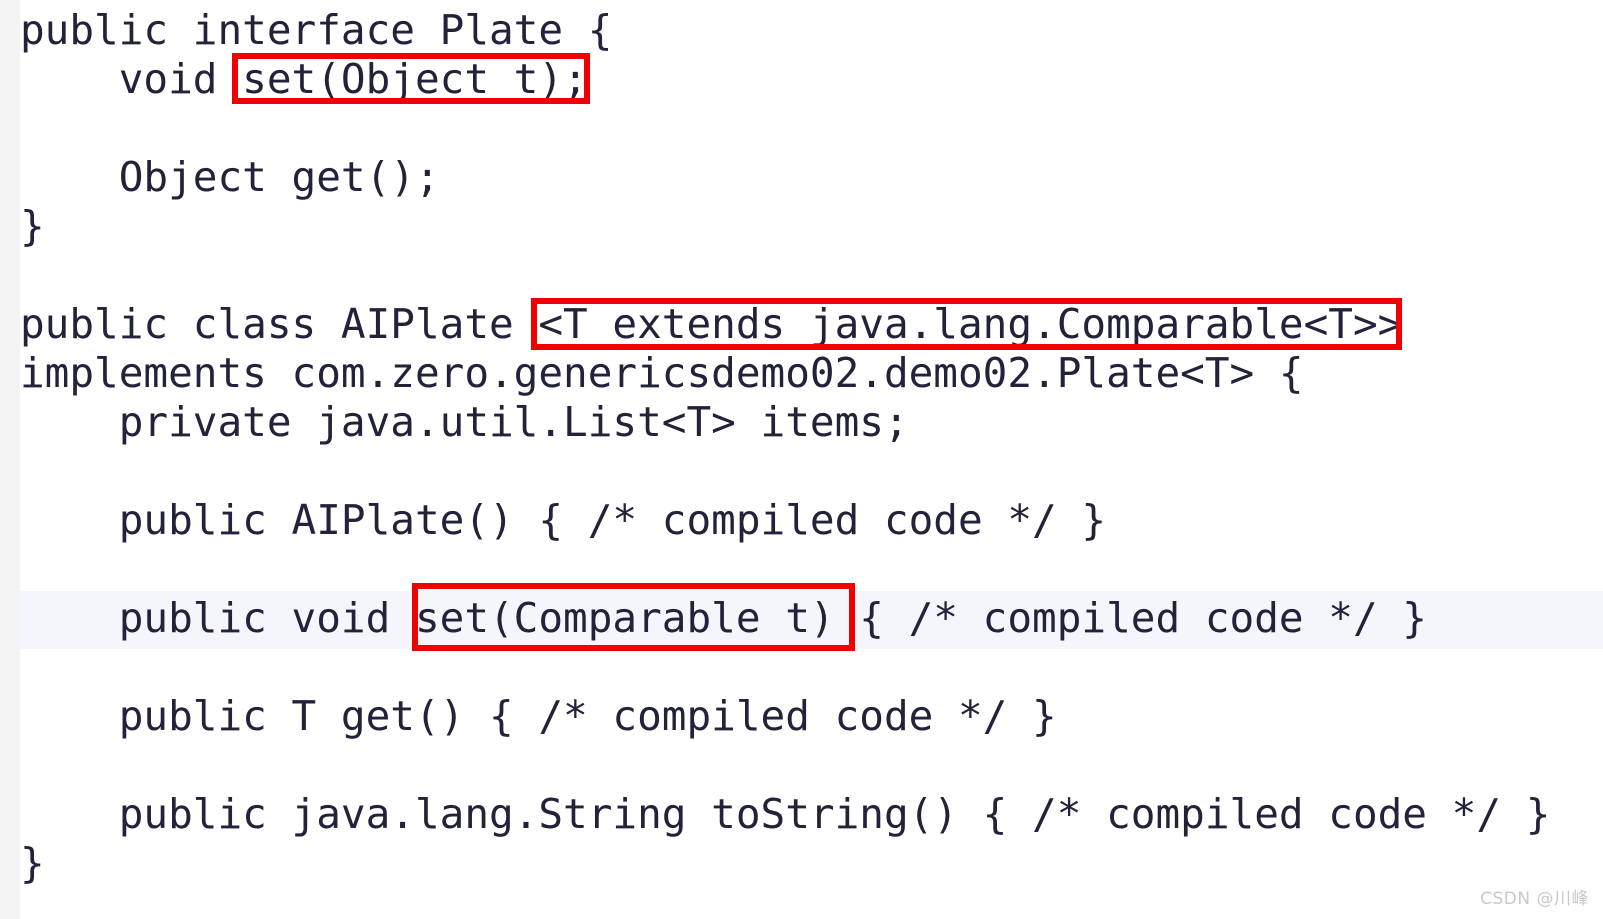 This screenshot has width=1603, height=919. I want to click on csdn-watermark: CSDN @川峰, so click(1534, 899).